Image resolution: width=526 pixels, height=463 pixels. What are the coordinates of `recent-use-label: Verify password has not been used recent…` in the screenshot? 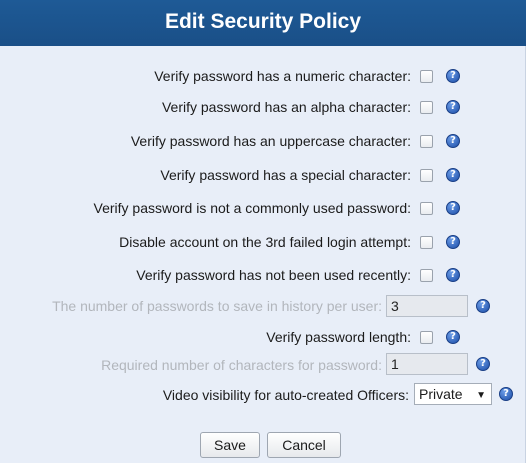 It's located at (273, 275).